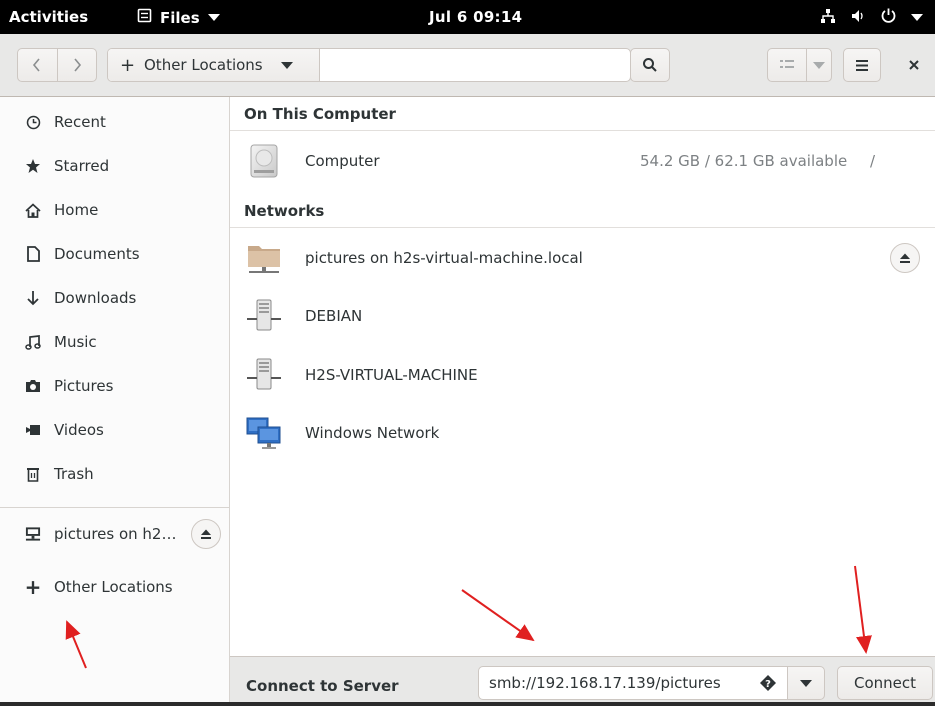 This screenshot has height=706, width=935. What do you see at coordinates (888, 17) in the screenshot?
I see `power-icon` at bounding box center [888, 17].